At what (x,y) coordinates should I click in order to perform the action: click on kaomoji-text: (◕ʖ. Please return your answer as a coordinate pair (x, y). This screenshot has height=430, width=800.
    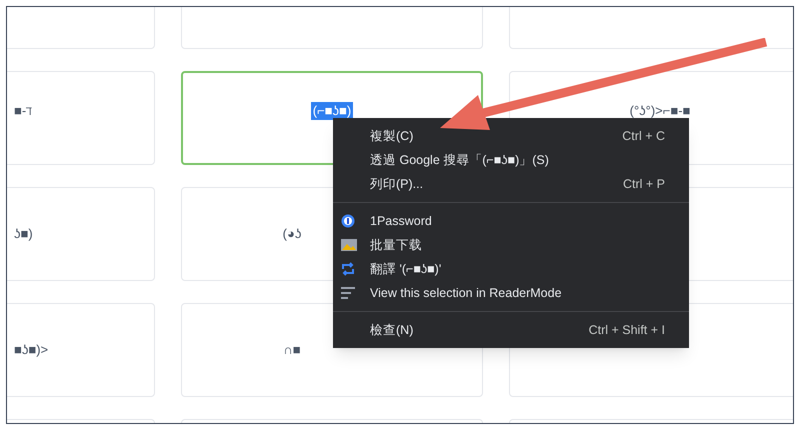
    Looking at the image, I should click on (292, 234).